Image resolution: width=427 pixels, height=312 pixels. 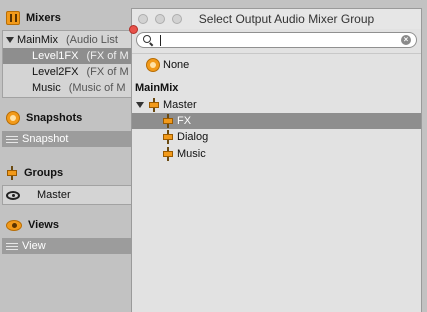 I want to click on none-label: None, so click(x=176, y=65).